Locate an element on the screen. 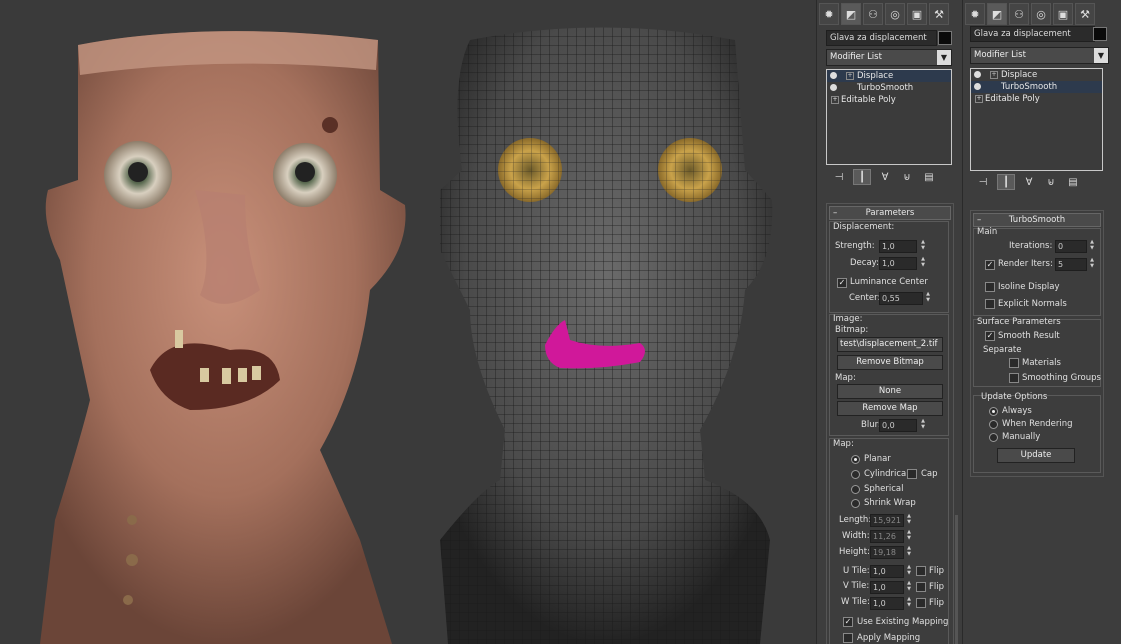 The height and width of the screenshot is (644, 1121). cap-checkbox is located at coordinates (912, 474).